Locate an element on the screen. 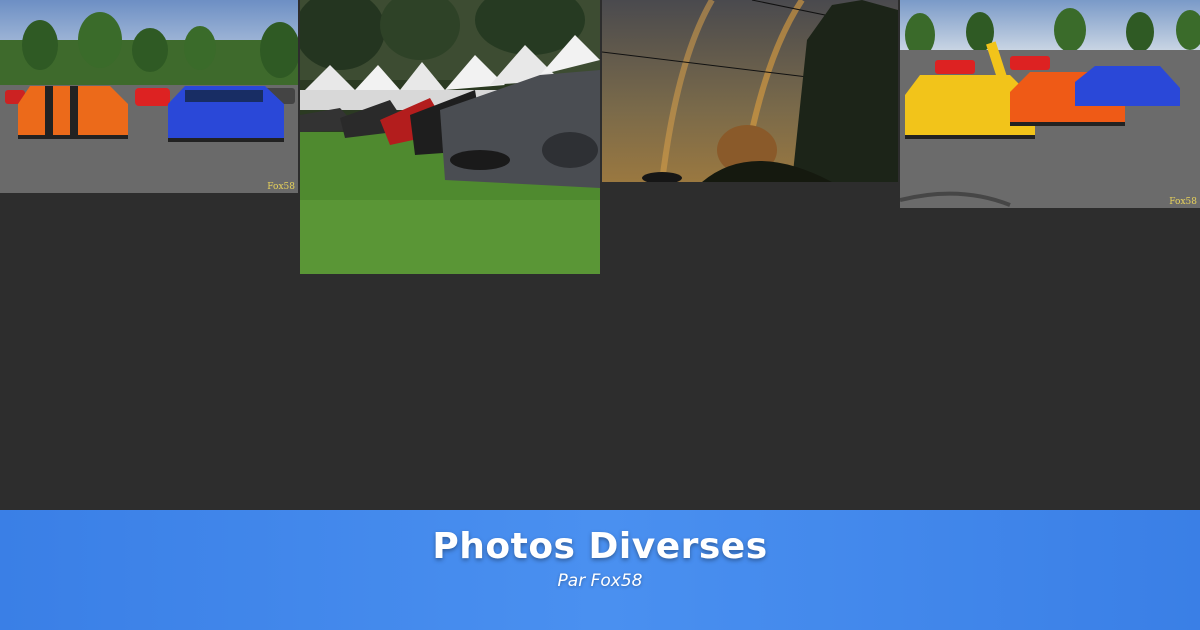  gallery-photo-4: Fox58 is located at coordinates (1050, 104).